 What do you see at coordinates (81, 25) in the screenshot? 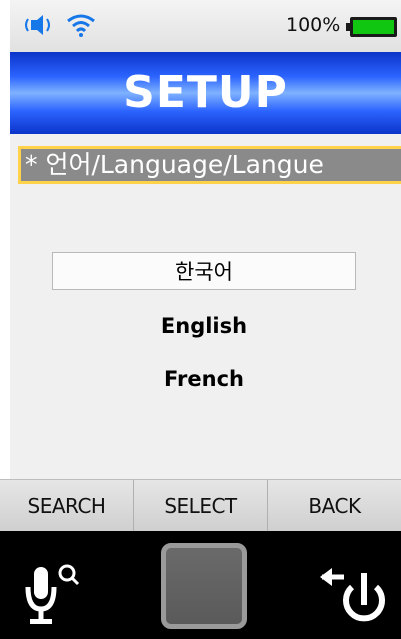
I see `wifi-icon` at bounding box center [81, 25].